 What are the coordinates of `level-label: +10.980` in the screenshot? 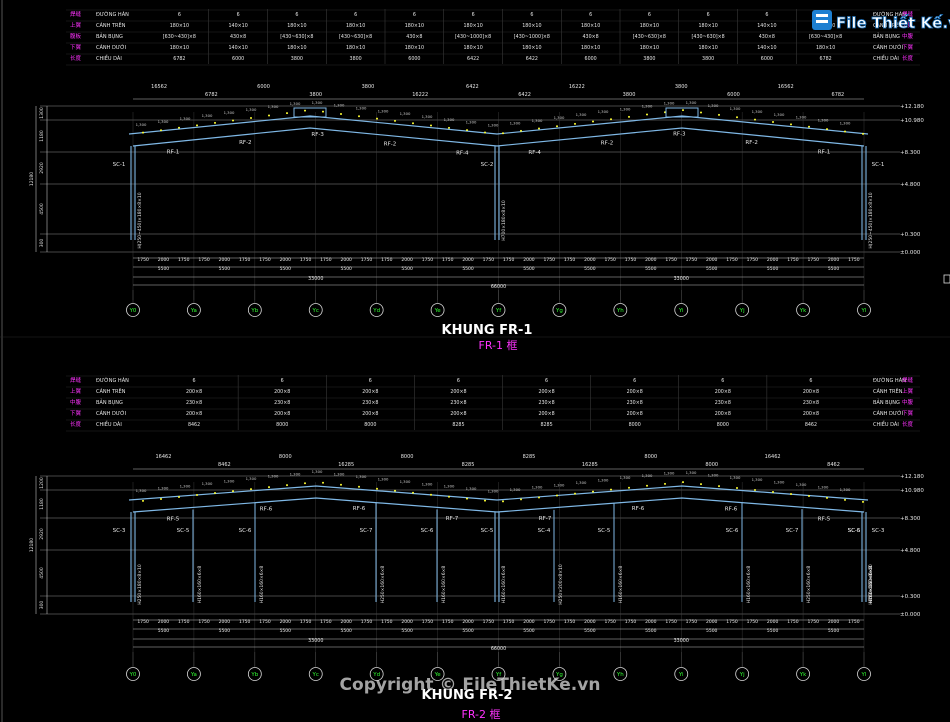 It's located at (912, 491).